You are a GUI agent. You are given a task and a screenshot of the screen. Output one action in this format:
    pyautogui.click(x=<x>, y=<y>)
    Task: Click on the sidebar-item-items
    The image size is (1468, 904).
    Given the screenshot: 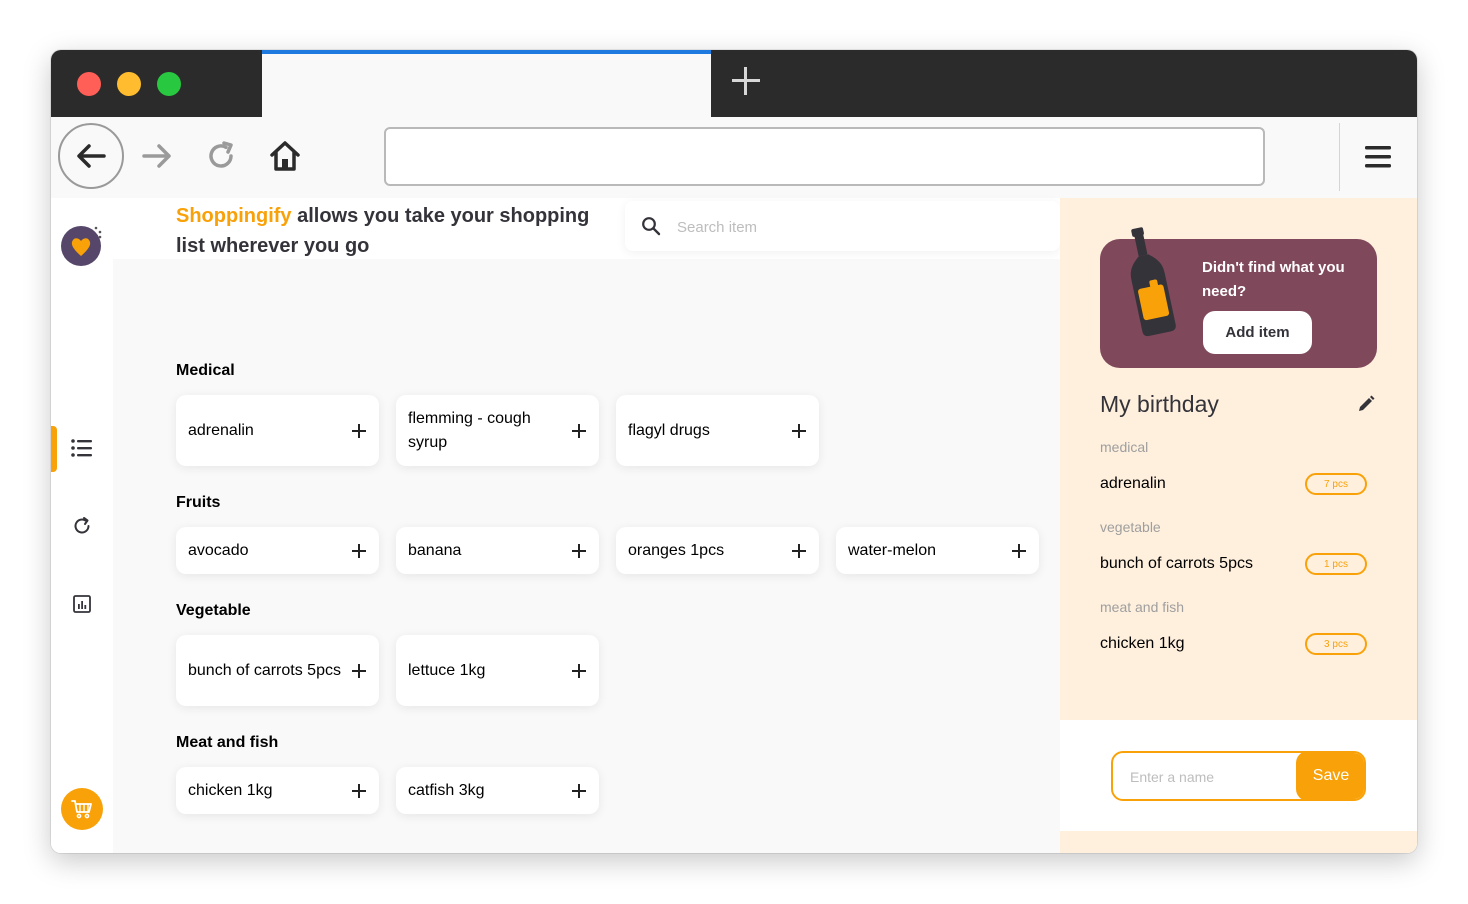 What is the action you would take?
    pyautogui.click(x=82, y=448)
    